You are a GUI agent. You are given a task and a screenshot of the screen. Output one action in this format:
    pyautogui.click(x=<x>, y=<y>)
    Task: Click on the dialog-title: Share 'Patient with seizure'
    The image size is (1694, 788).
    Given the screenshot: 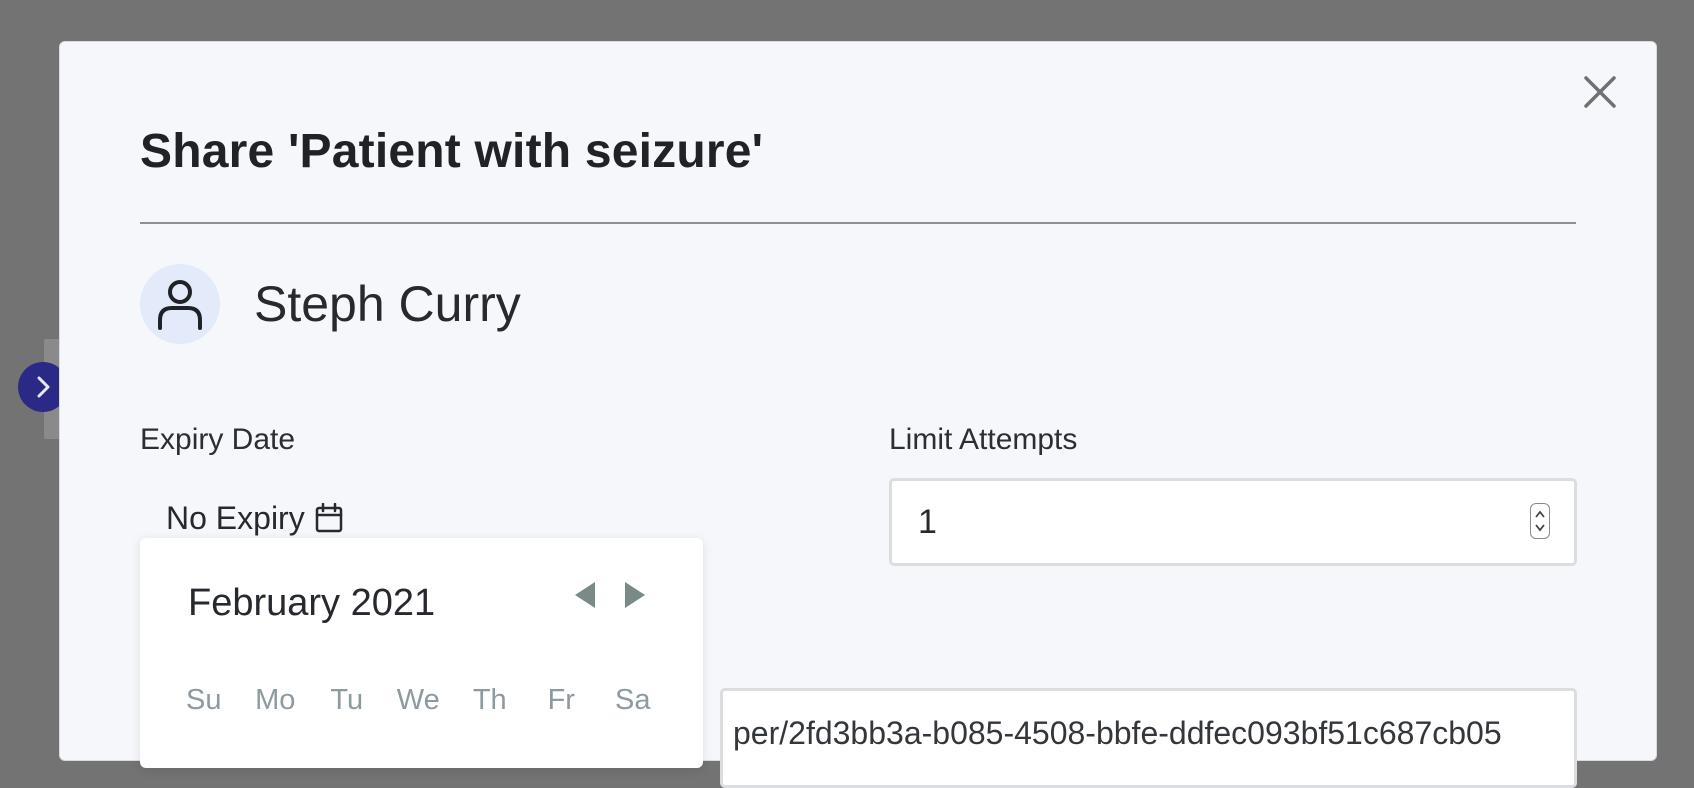 What is the action you would take?
    pyautogui.click(x=452, y=151)
    